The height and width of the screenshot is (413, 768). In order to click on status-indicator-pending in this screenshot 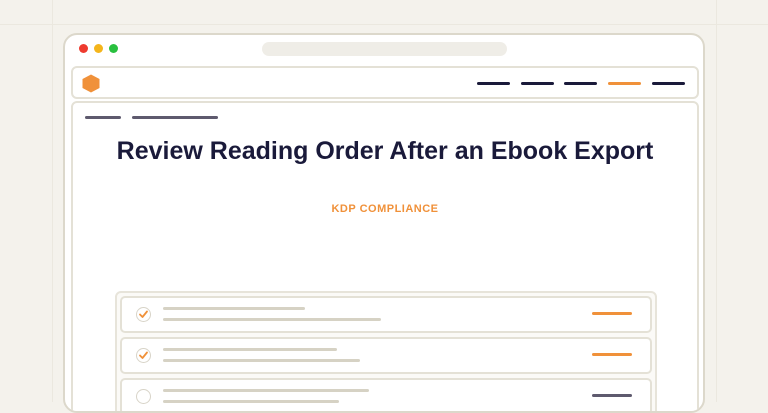, I will do `click(612, 395)`.